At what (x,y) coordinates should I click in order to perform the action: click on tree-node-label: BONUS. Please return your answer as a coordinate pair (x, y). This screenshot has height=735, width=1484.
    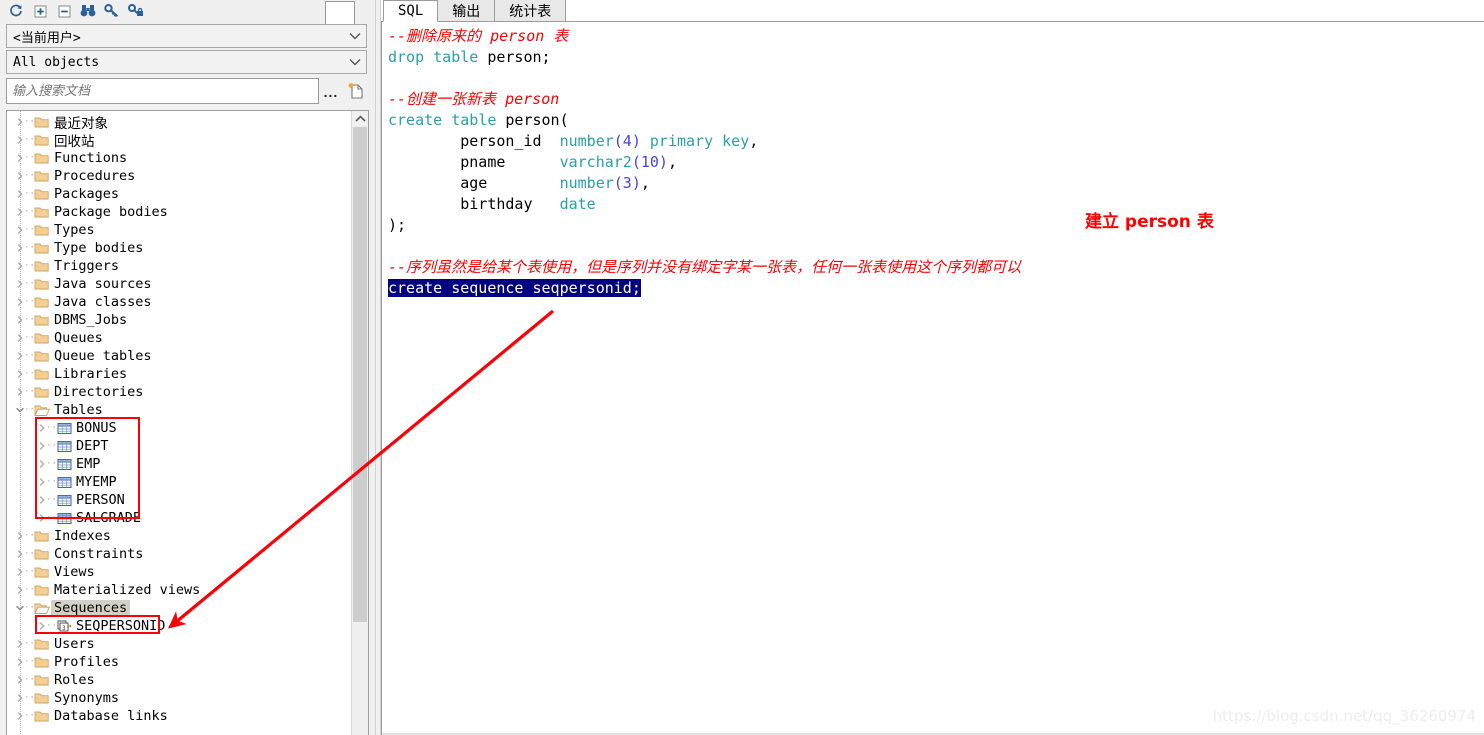
    Looking at the image, I should click on (96, 428).